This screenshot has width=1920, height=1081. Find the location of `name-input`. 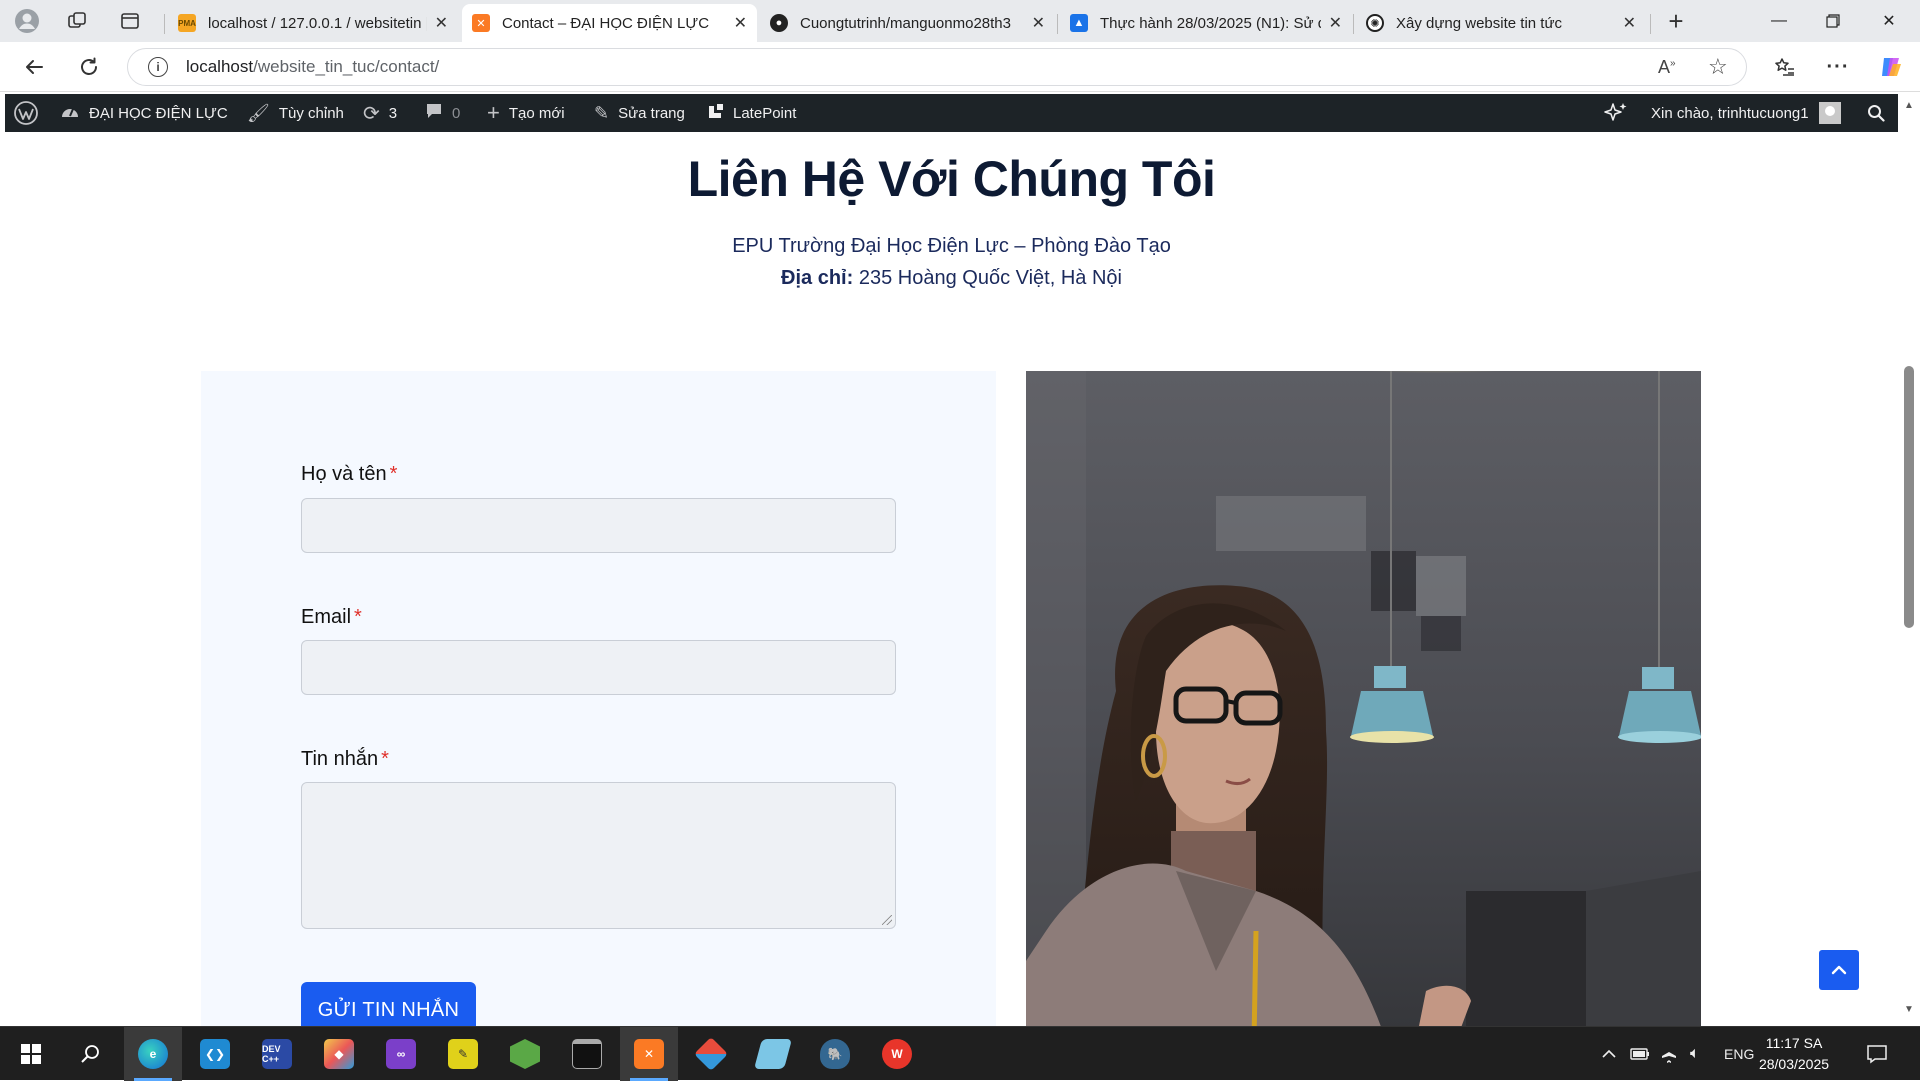

name-input is located at coordinates (598, 525).